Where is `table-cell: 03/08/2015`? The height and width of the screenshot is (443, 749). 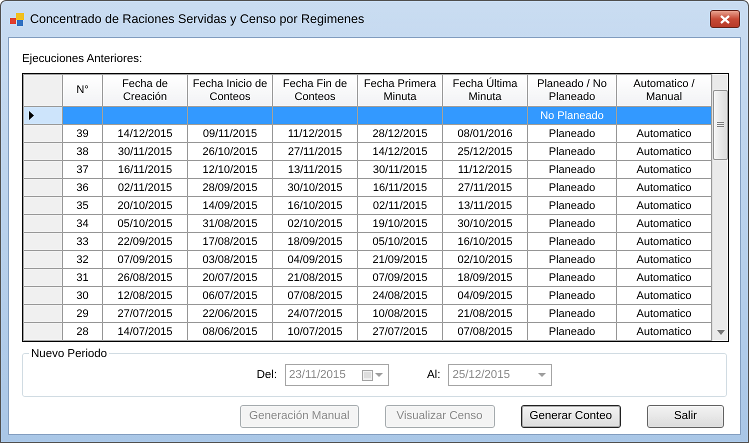
table-cell: 03/08/2015 is located at coordinates (230, 259).